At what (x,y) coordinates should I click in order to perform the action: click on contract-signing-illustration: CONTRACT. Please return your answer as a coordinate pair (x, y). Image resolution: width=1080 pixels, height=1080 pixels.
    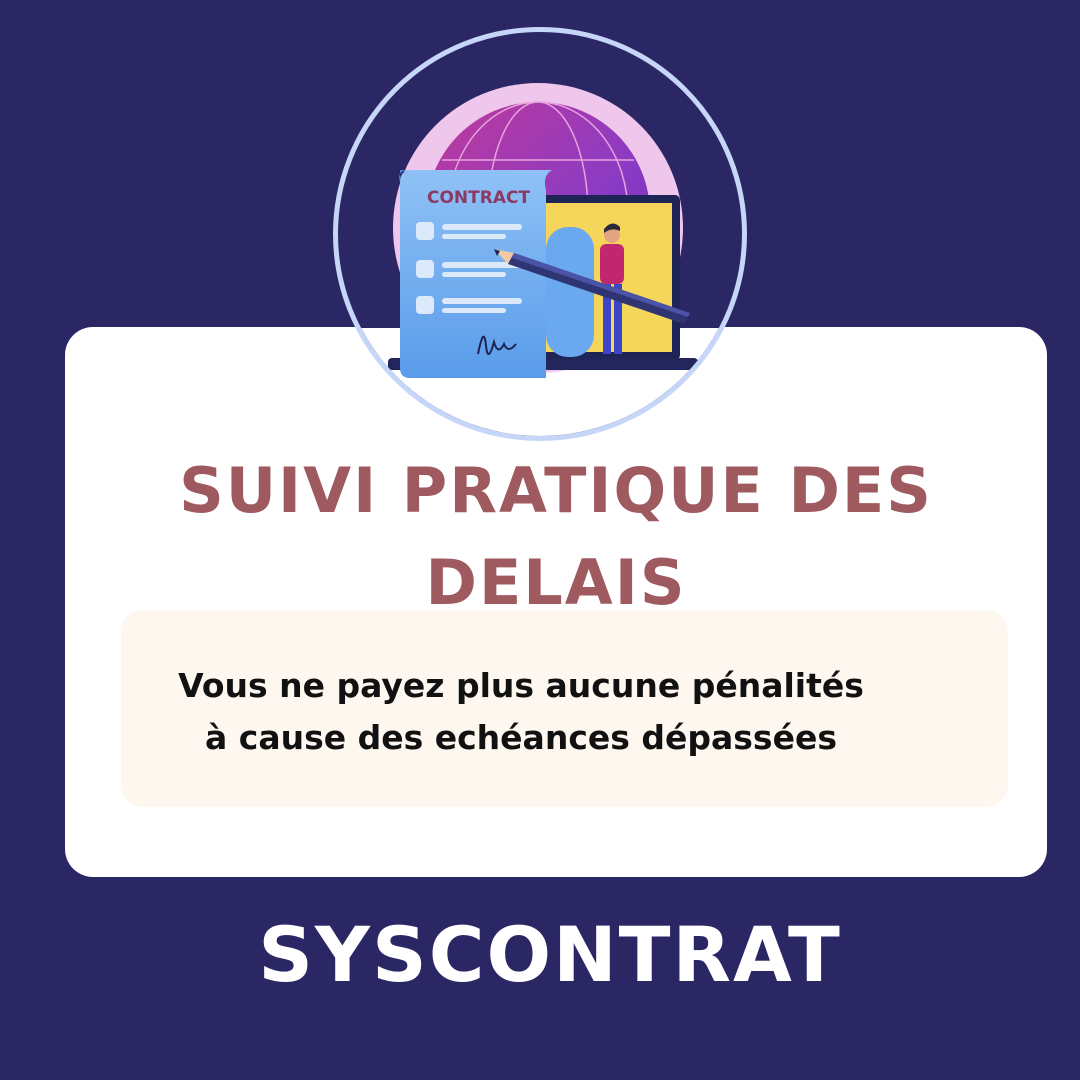
    Looking at the image, I should click on (540, 259).